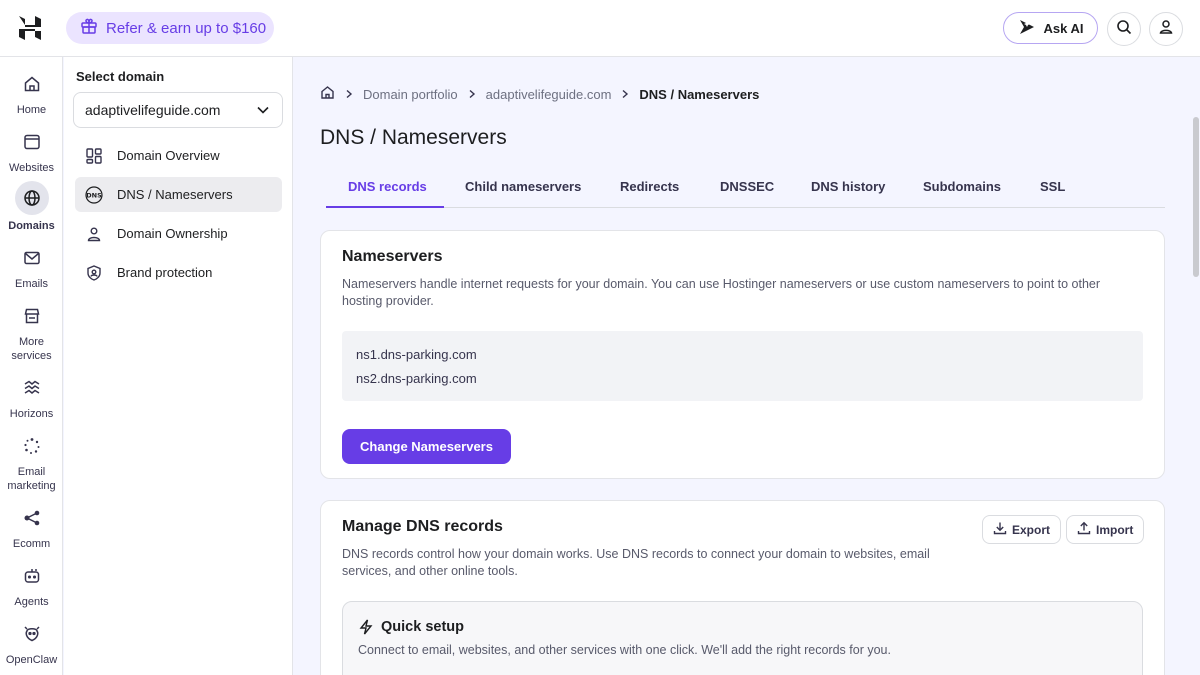  Describe the element at coordinates (1196, 366) in the screenshot. I see `page-scrollbar` at that location.